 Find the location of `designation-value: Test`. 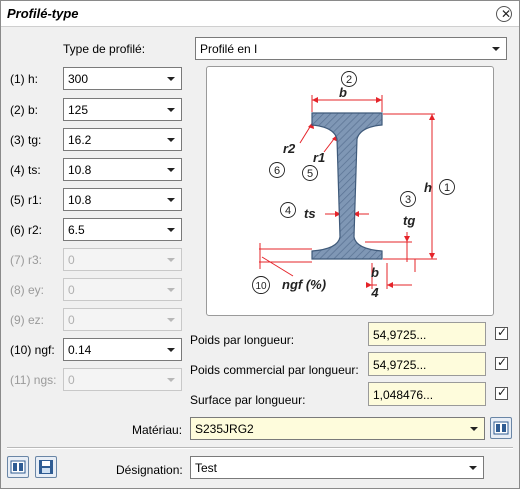

designation-value: Test is located at coordinates (206, 468).